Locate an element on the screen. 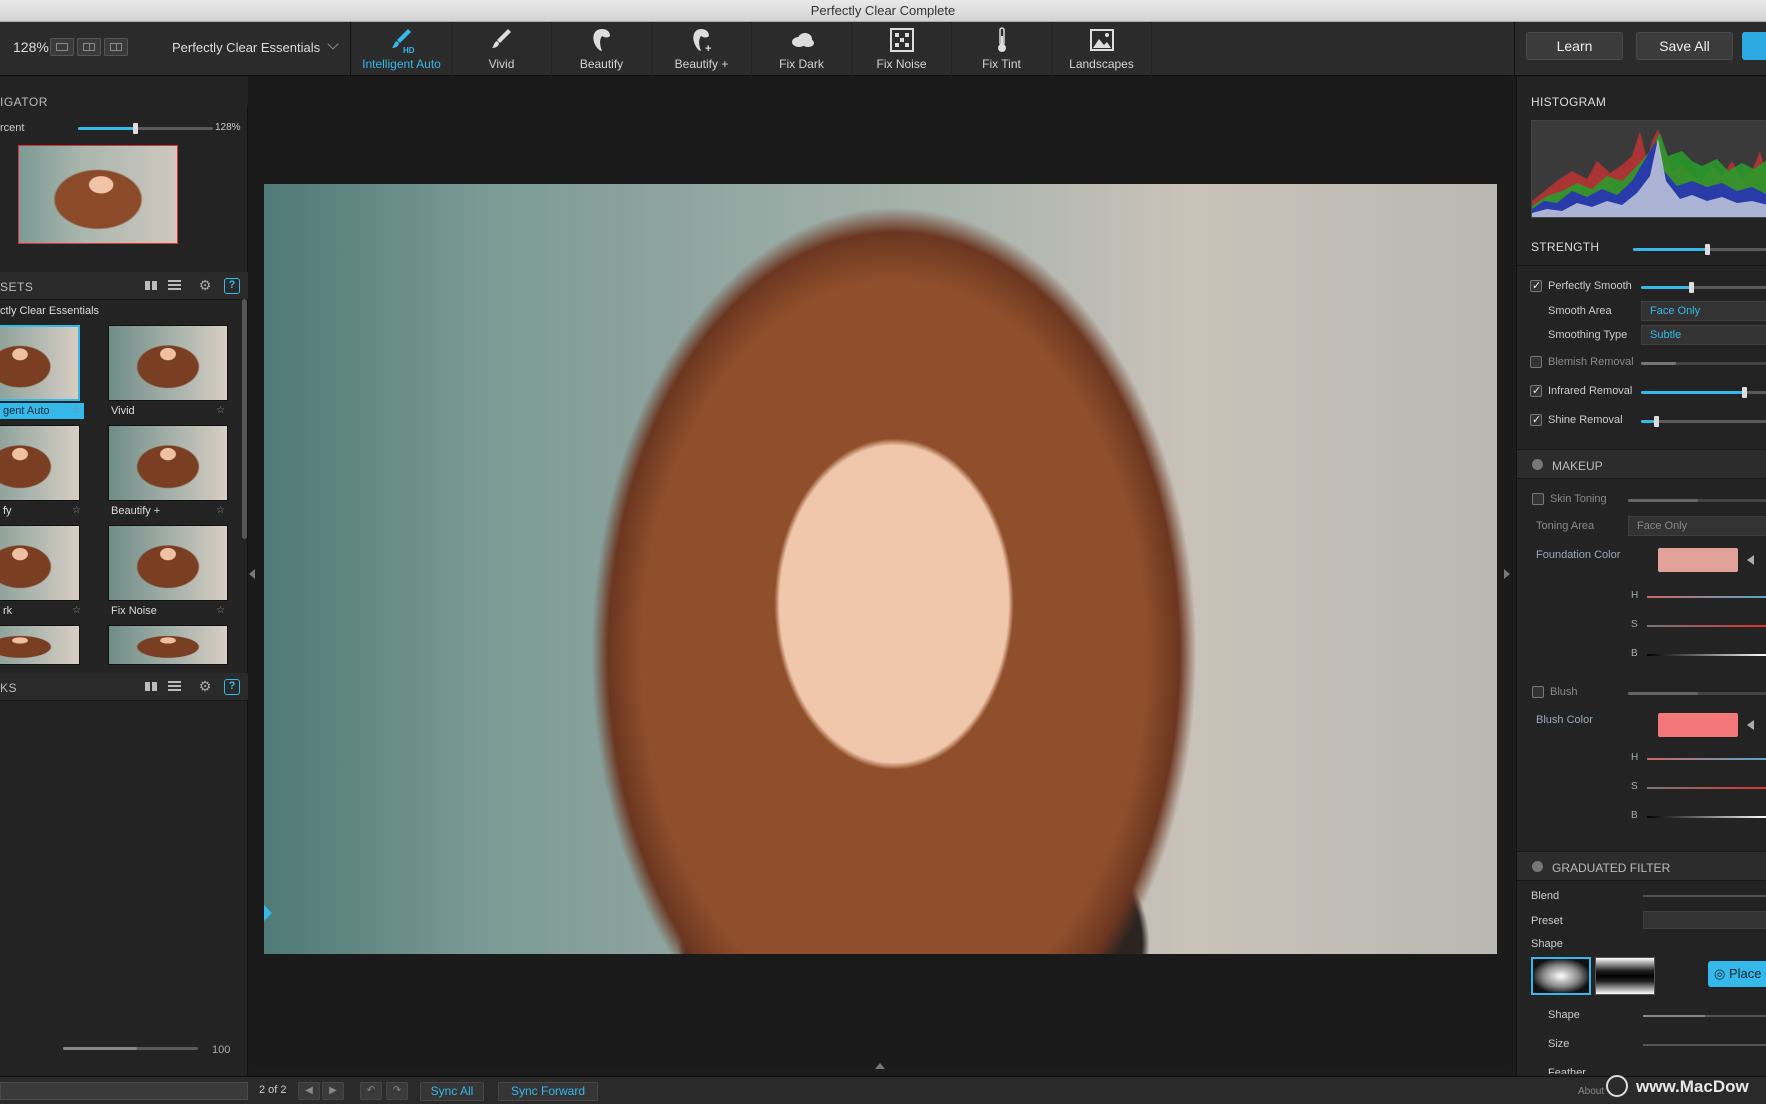  smooth-area-dropdown: Face Only is located at coordinates (1703, 311).